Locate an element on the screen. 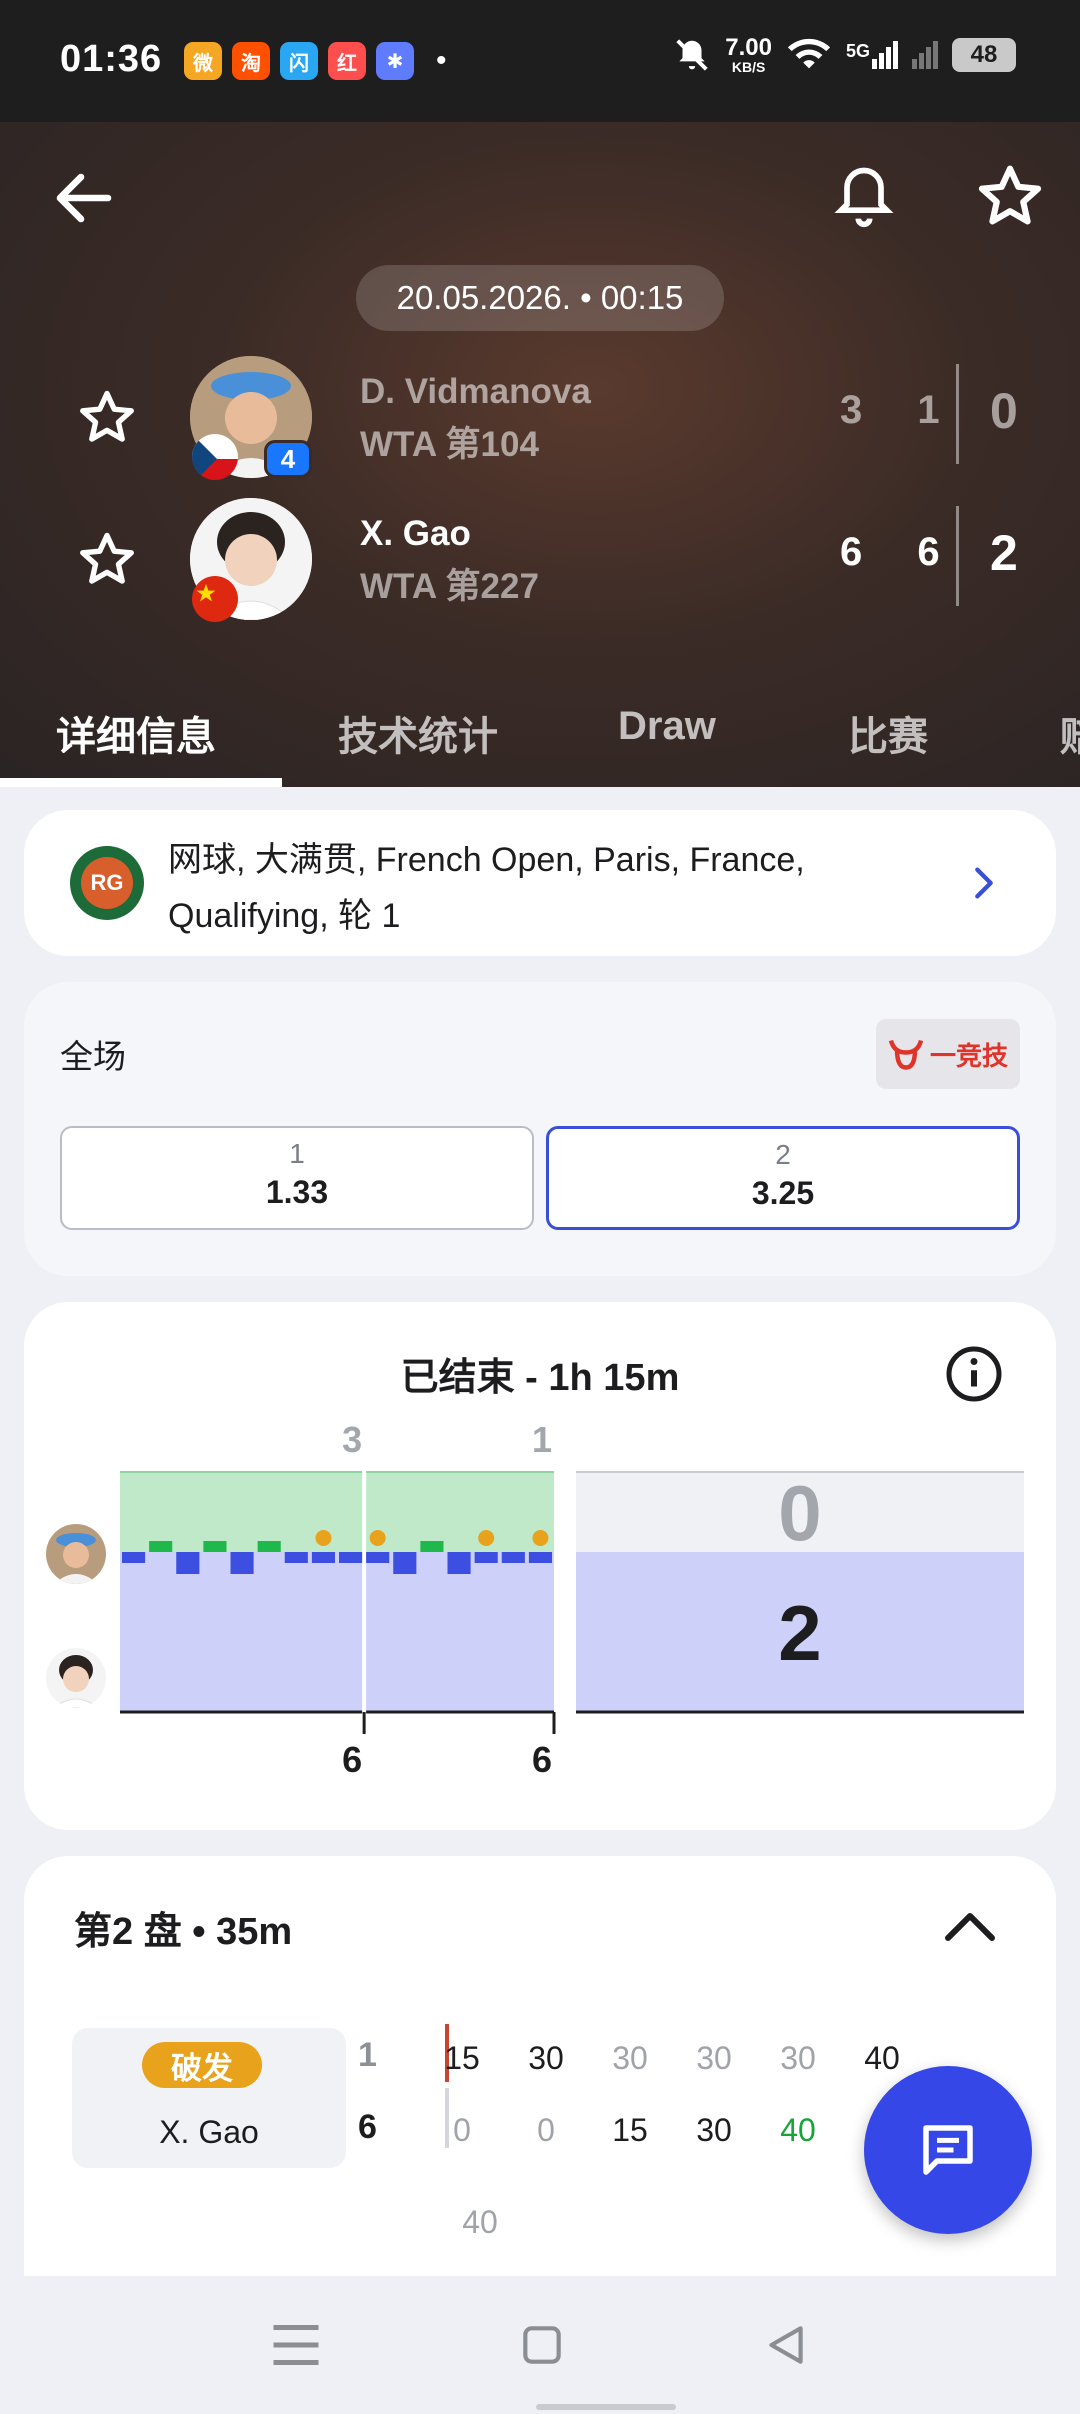  active-tab-indicator is located at coordinates (141, 782).